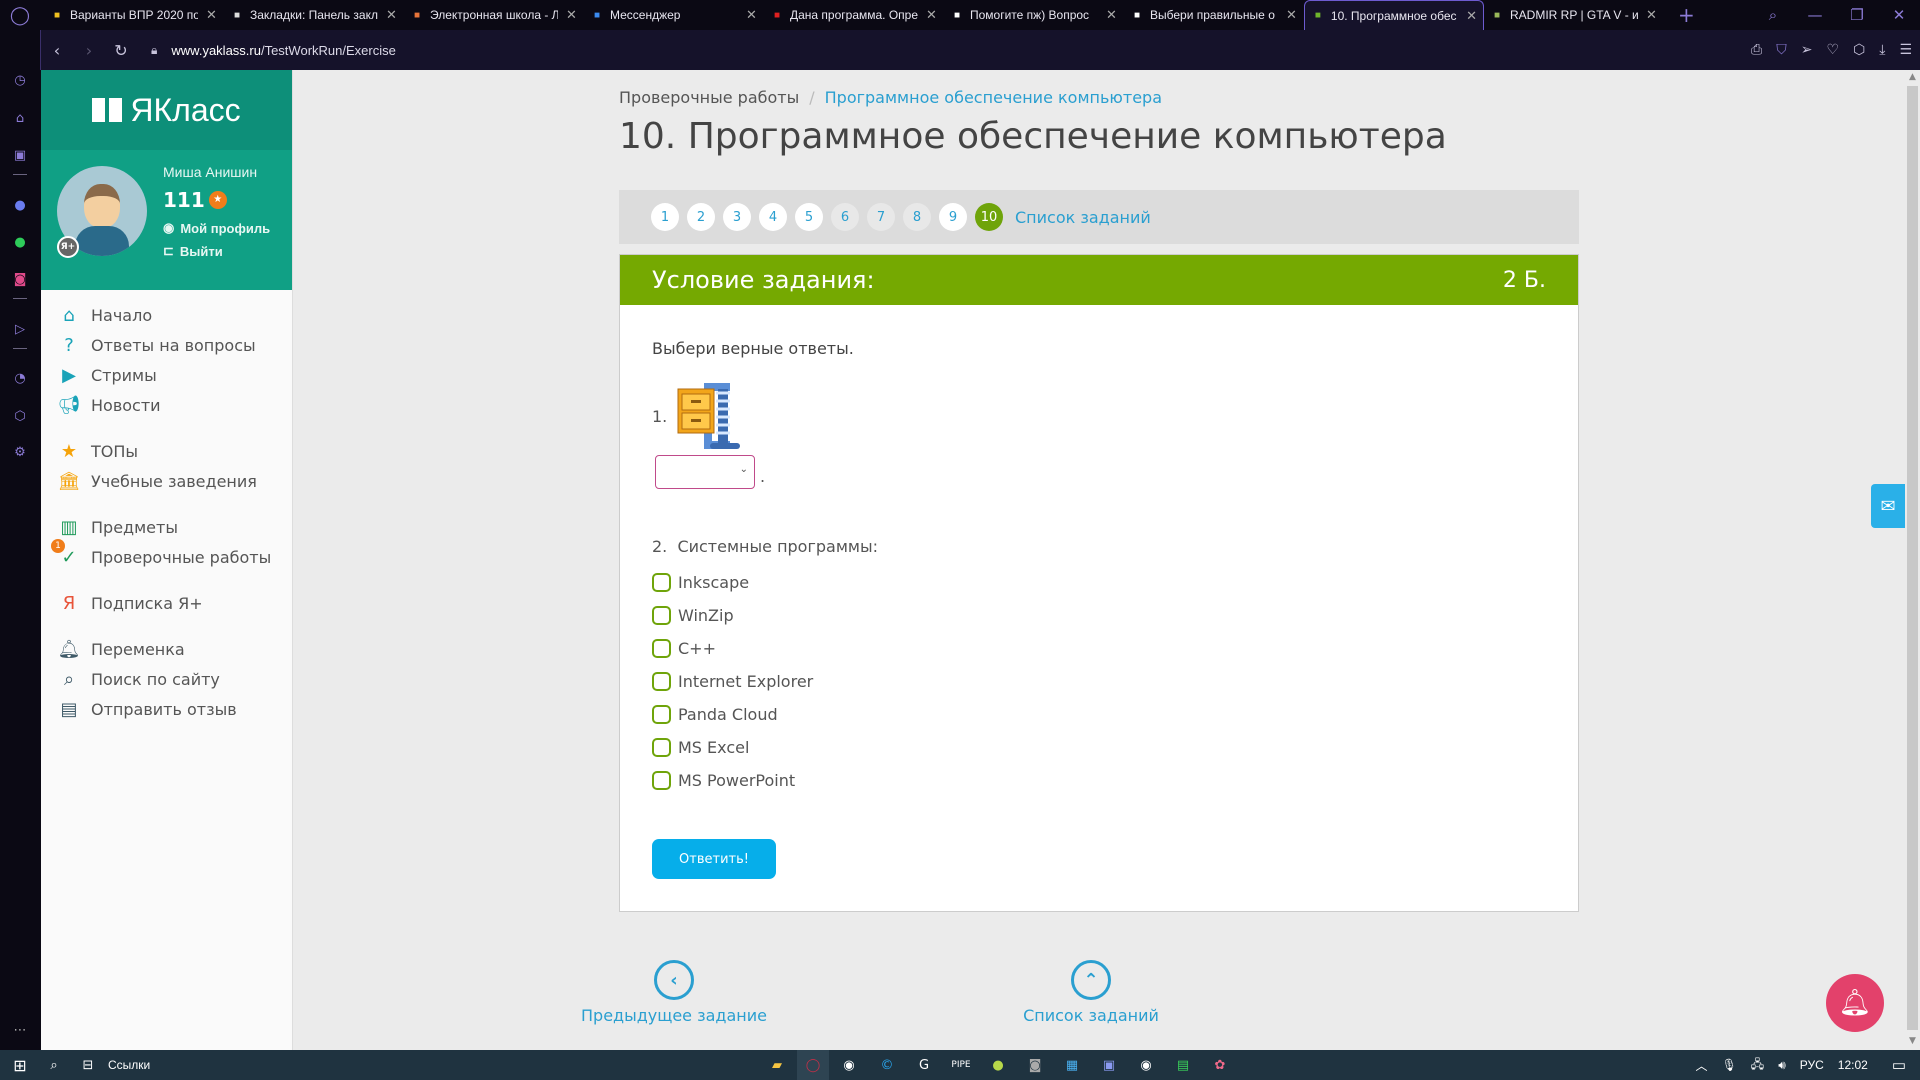 This screenshot has width=1920, height=1080. I want to click on page-scrollbar: ▲ ▼, so click(1912, 560).